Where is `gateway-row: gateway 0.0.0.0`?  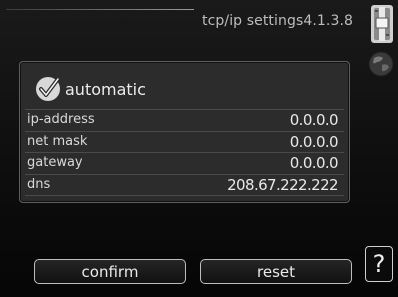 gateway-row: gateway 0.0.0.0 is located at coordinates (184, 163).